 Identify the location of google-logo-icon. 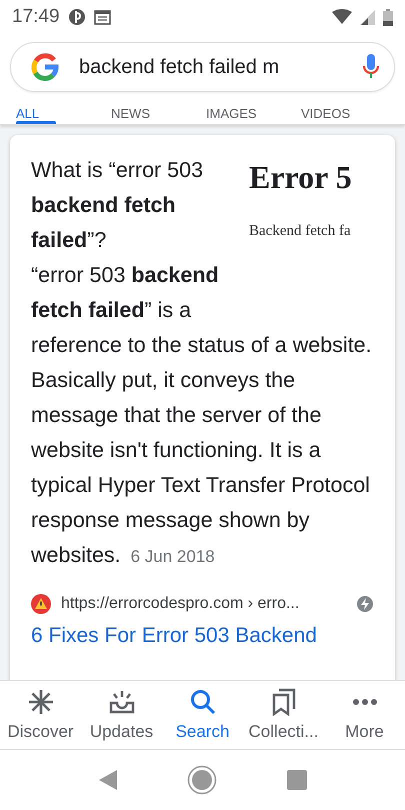
(45, 67).